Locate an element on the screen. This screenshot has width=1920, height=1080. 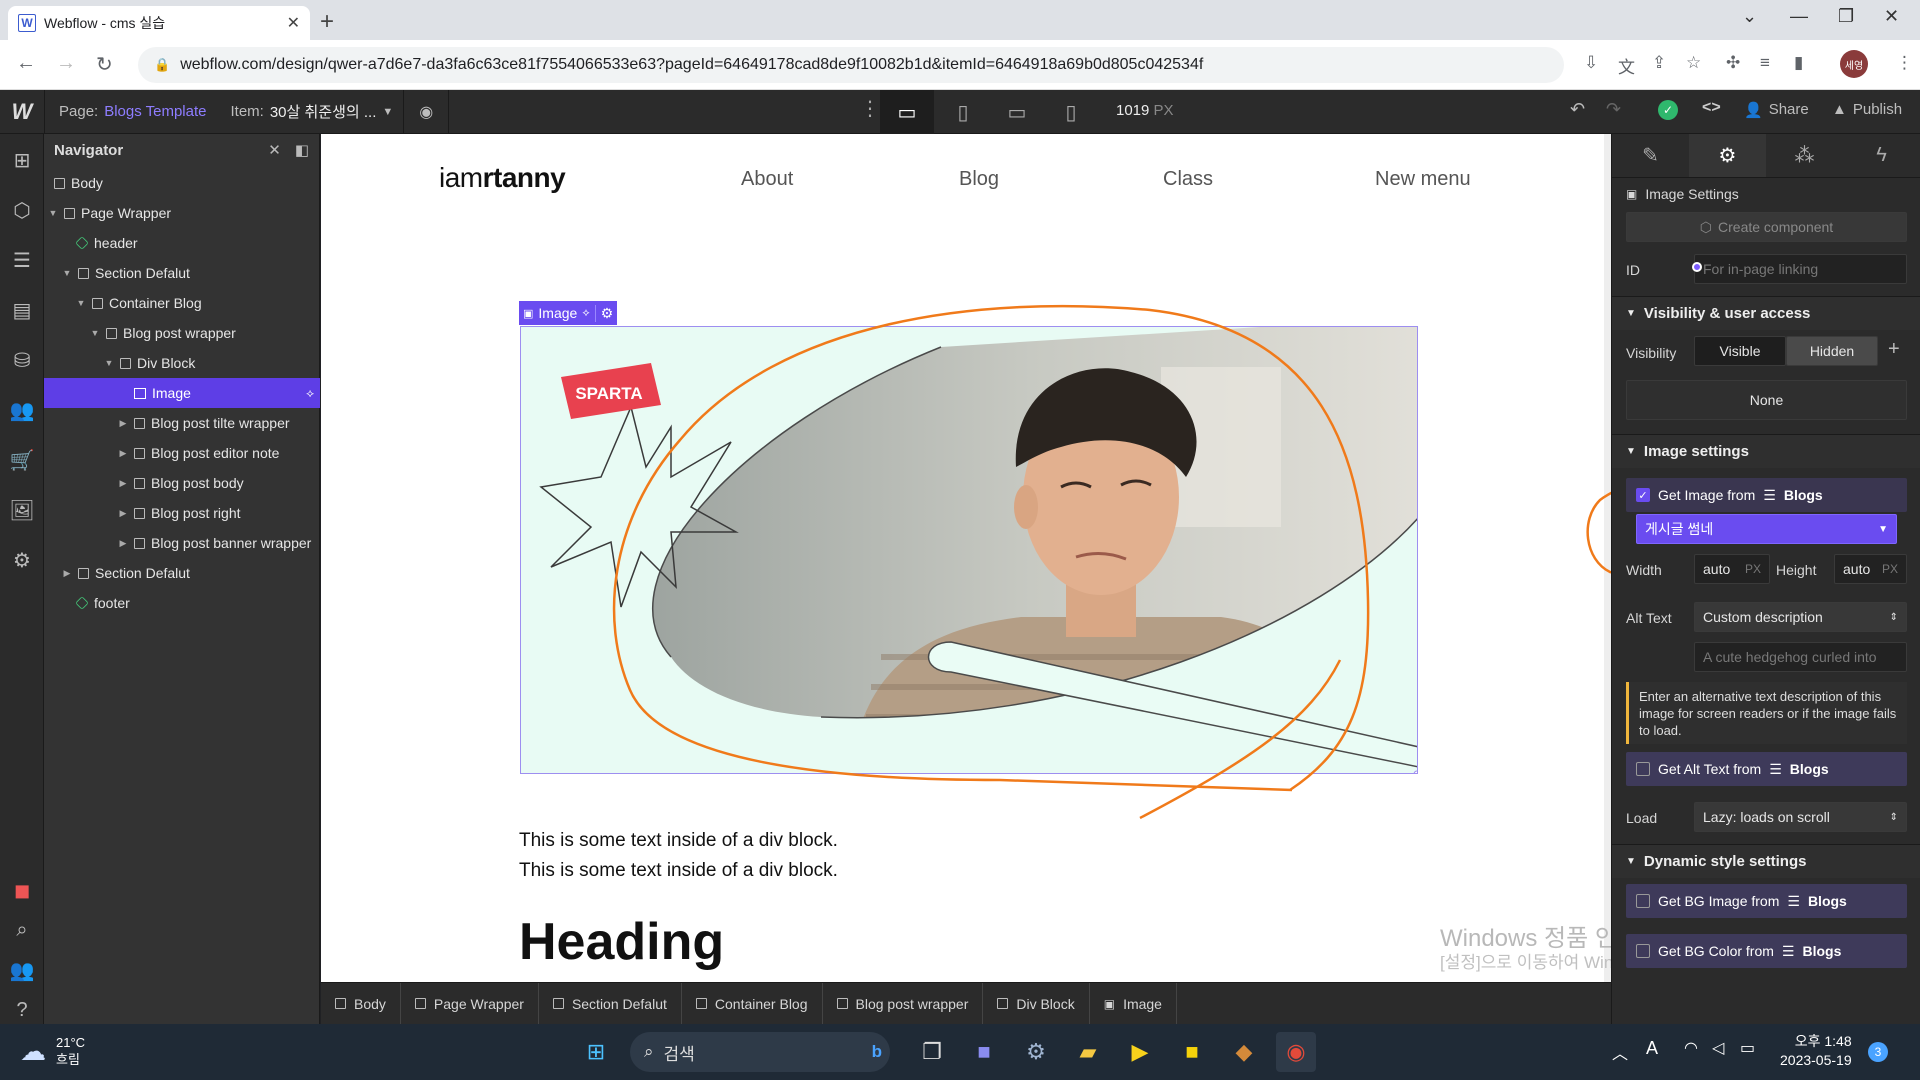
extensions-icon: ✣ is located at coordinates (1733, 63).